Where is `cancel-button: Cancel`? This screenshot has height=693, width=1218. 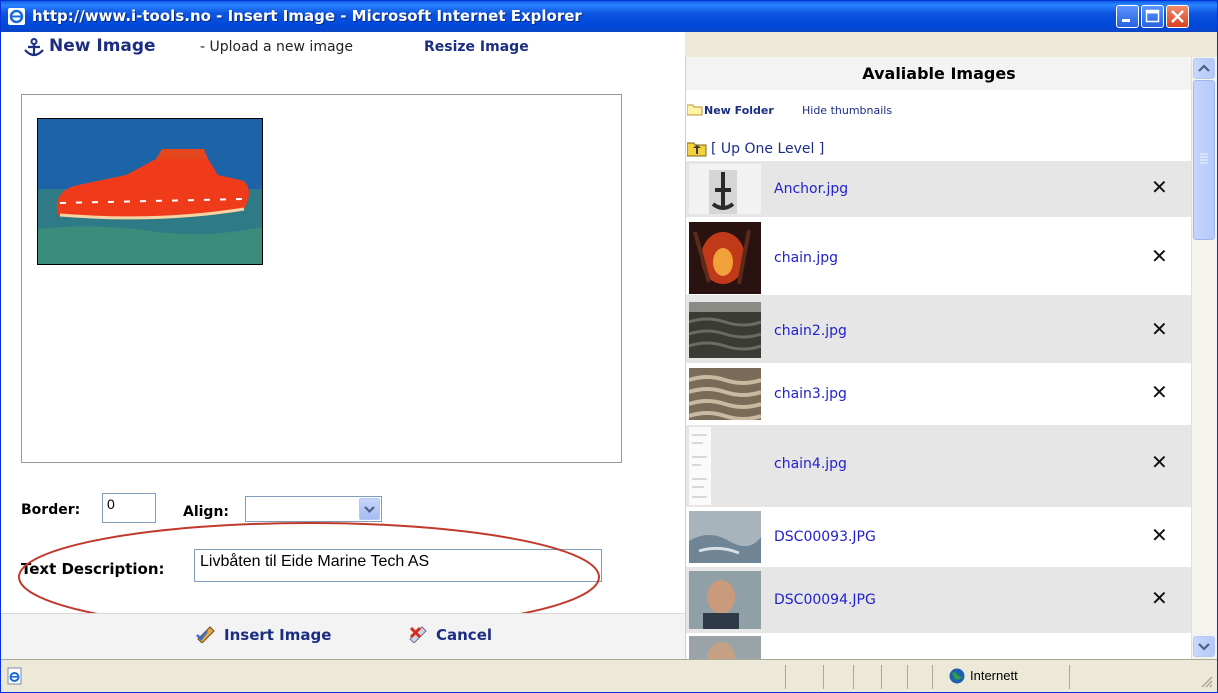 cancel-button: Cancel is located at coordinates (450, 634).